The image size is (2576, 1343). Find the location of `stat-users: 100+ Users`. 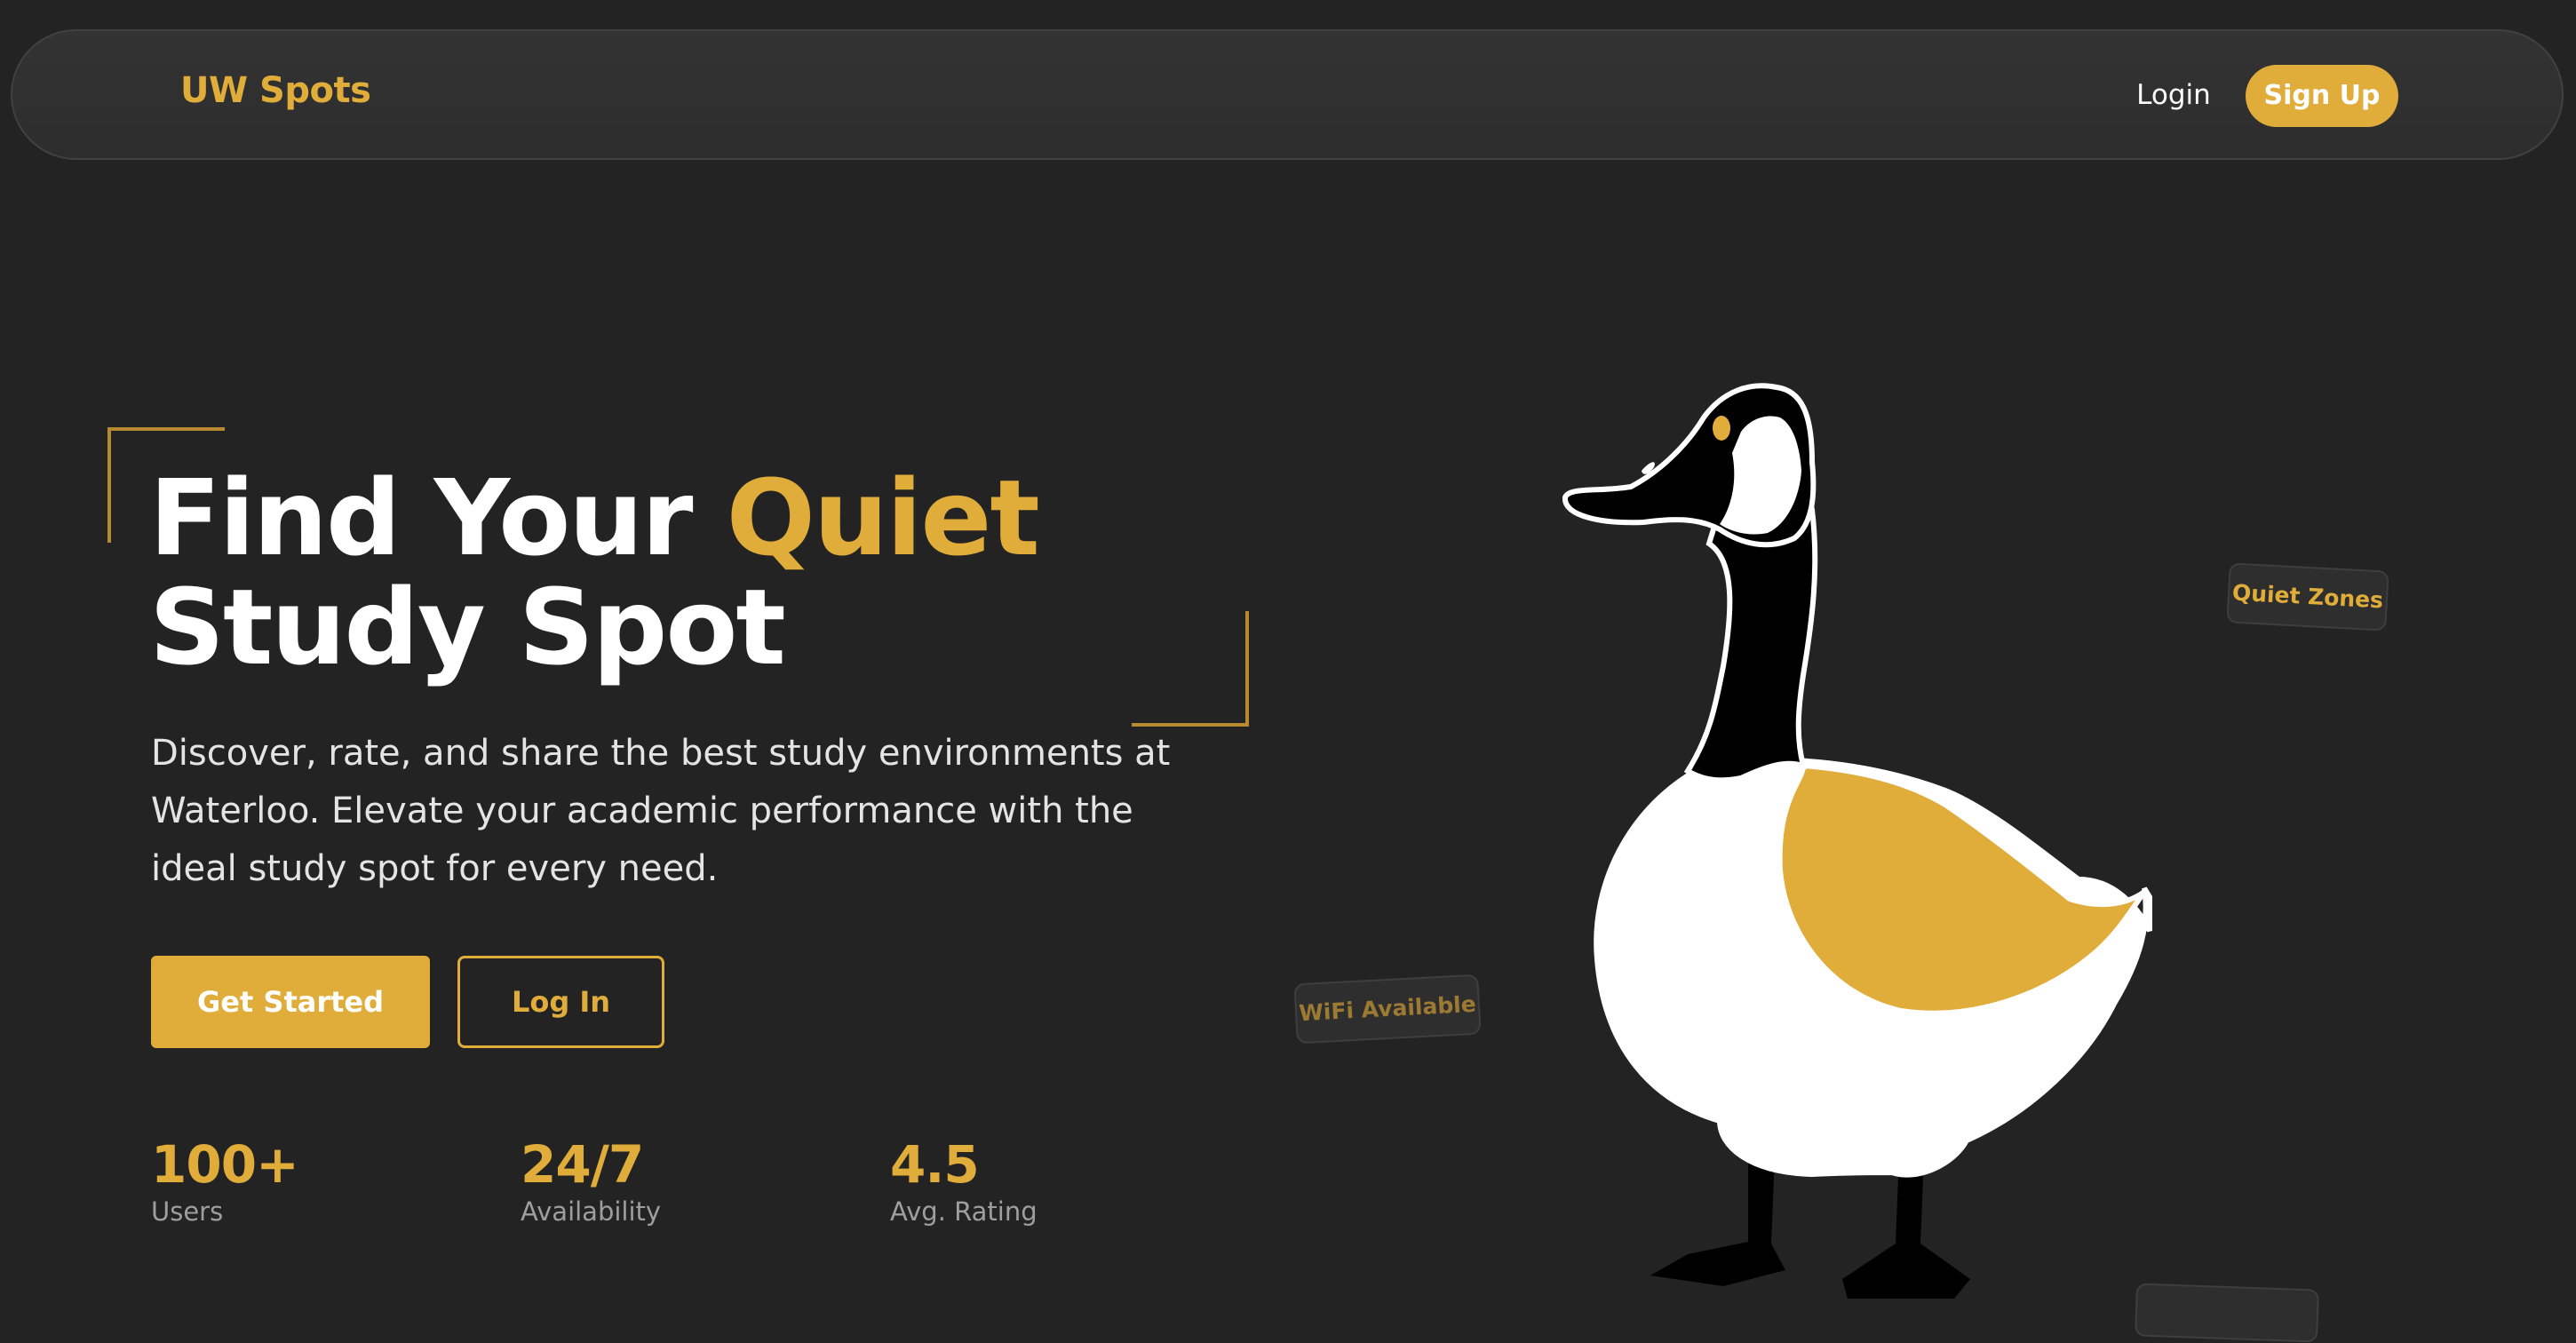

stat-users: 100+ Users is located at coordinates (225, 1181).